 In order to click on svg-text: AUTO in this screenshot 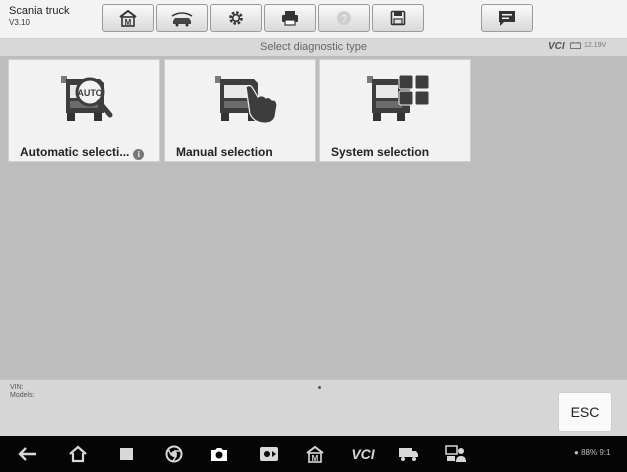, I will do `click(89, 93)`.